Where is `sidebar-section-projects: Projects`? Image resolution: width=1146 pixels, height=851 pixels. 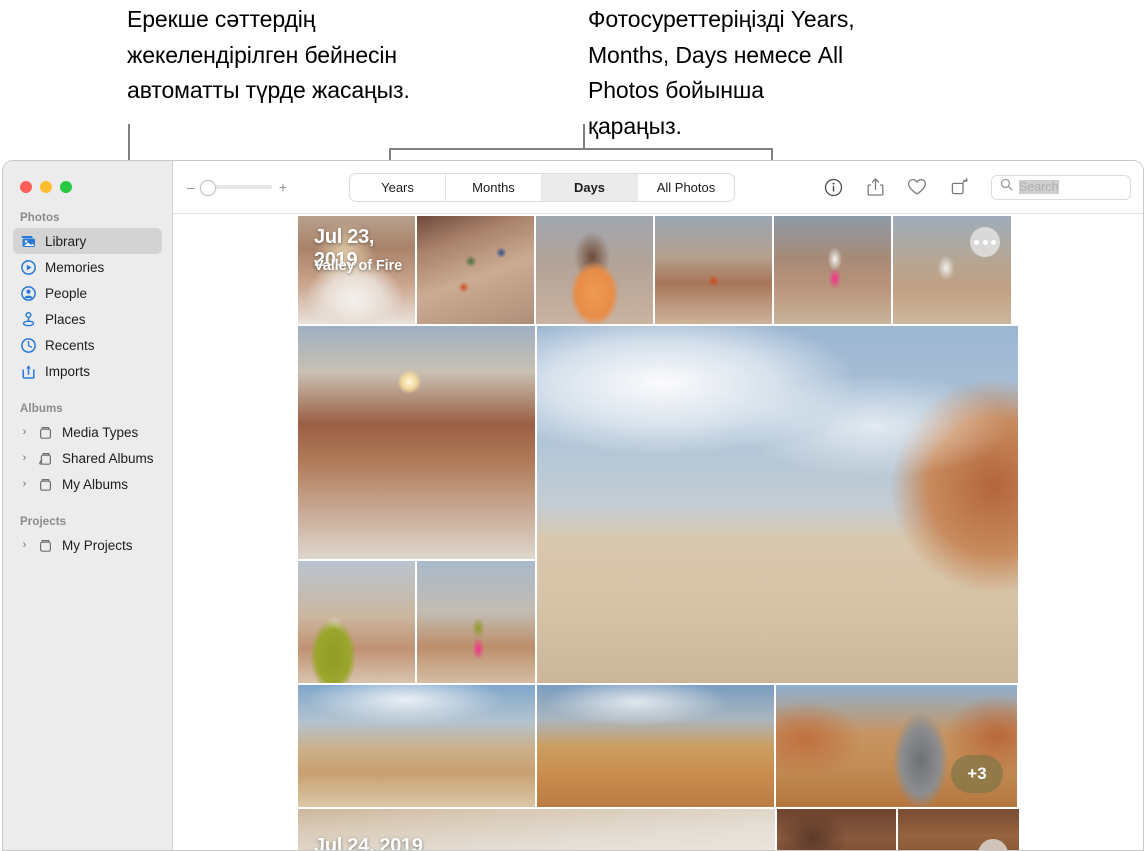 sidebar-section-projects: Projects is located at coordinates (43, 522).